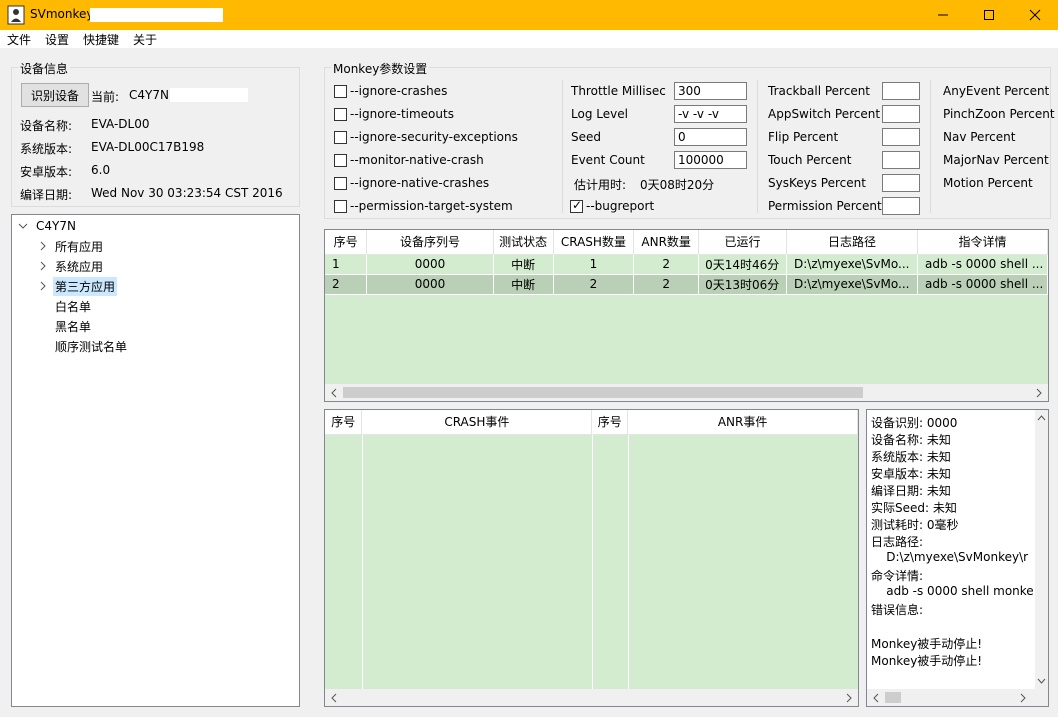 The image size is (1058, 717). Describe the element at coordinates (101, 39) in the screenshot. I see `menu-shortcuts: 快捷键` at that location.